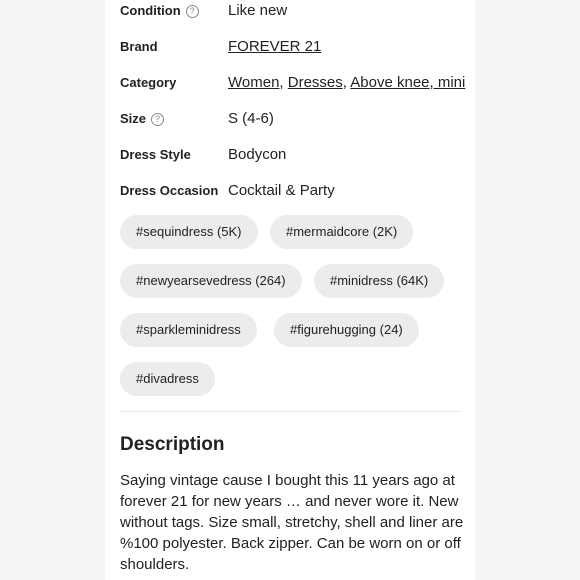 The width and height of the screenshot is (580, 580). I want to click on section-divider, so click(290, 411).